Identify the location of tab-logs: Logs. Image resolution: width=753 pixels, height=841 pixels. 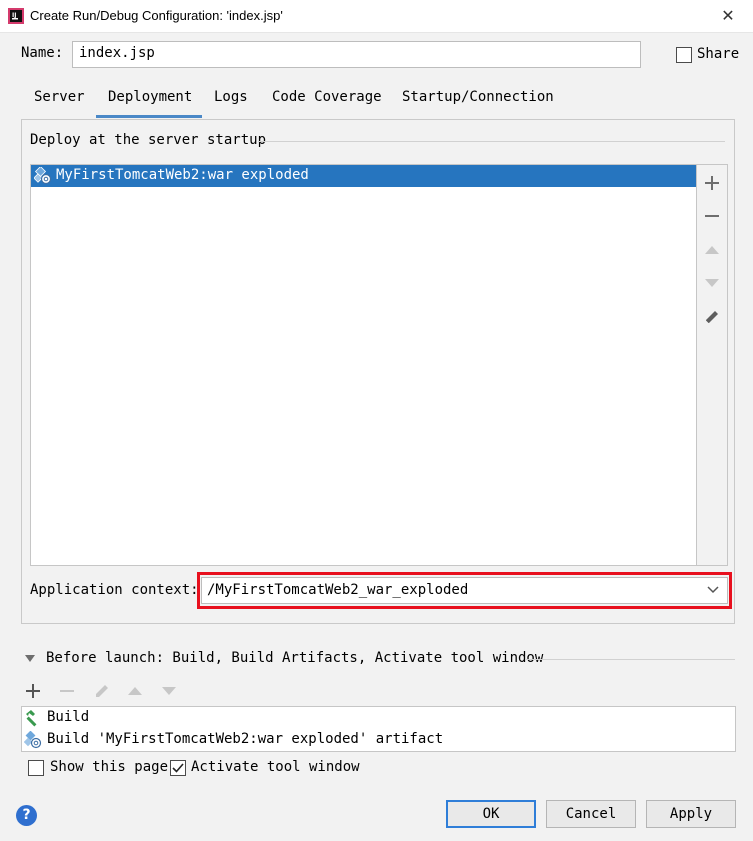
(231, 101).